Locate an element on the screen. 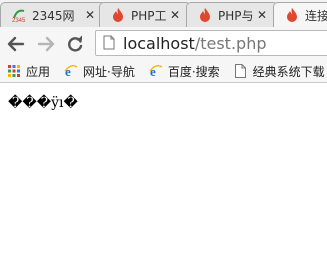 The image size is (327, 262). address-bar: localhost/test.php is located at coordinates (211, 43).